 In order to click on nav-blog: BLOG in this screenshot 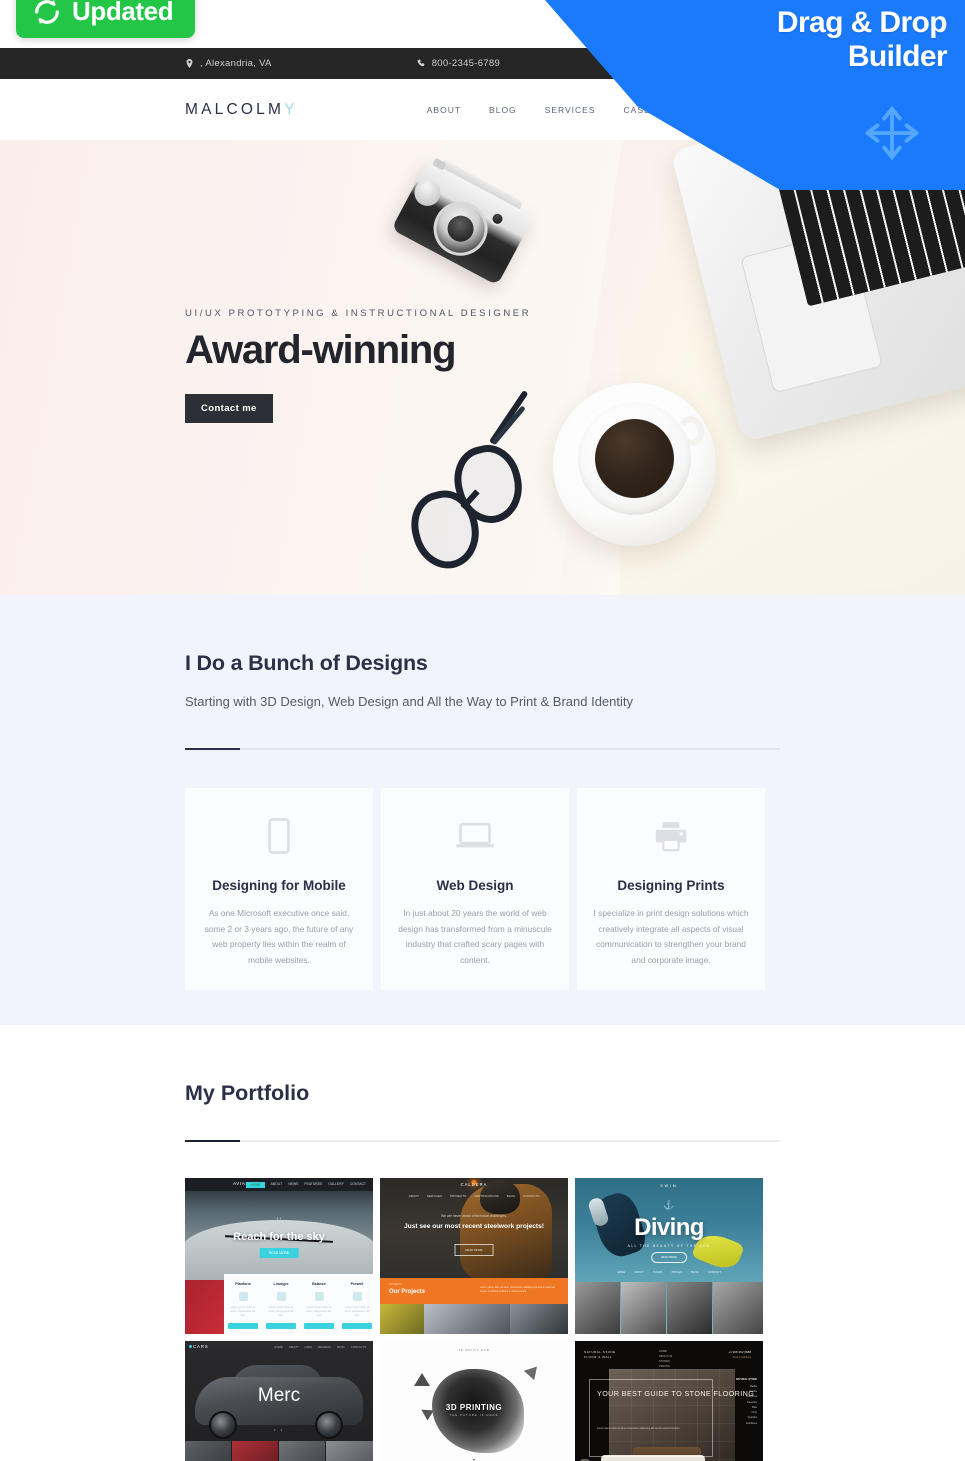, I will do `click(503, 110)`.